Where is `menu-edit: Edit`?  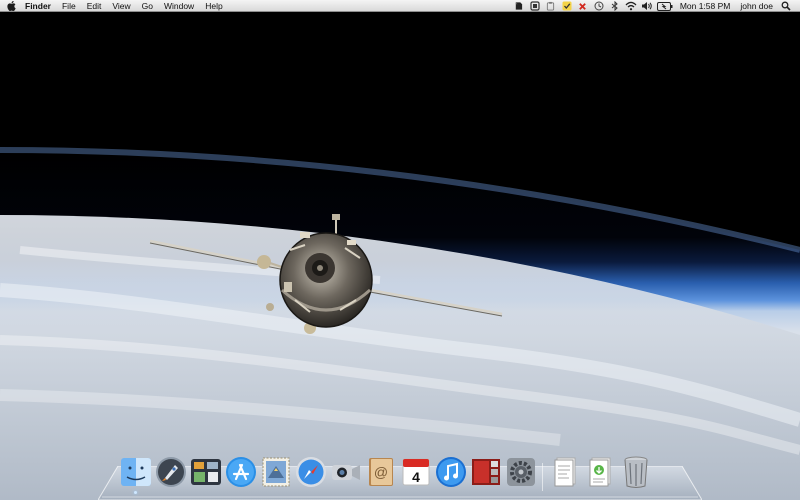 menu-edit: Edit is located at coordinates (94, 6).